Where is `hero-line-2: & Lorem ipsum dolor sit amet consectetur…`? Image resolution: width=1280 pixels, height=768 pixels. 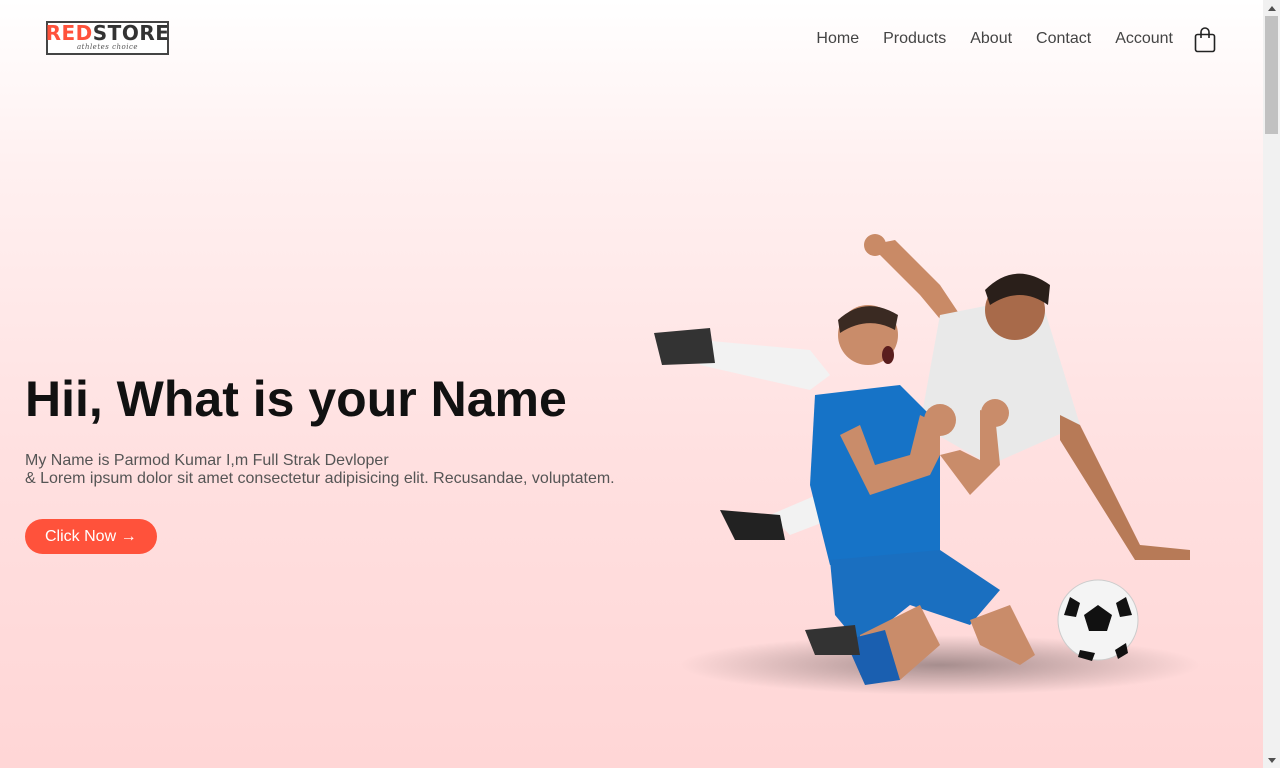 hero-line-2: & Lorem ipsum dolor sit amet consectetur… is located at coordinates (320, 478).